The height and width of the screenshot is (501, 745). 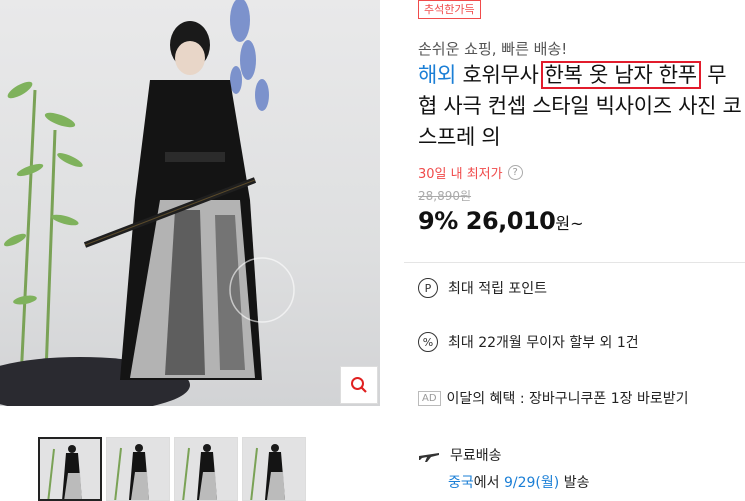 I want to click on original-price: 28,890원, so click(x=445, y=196).